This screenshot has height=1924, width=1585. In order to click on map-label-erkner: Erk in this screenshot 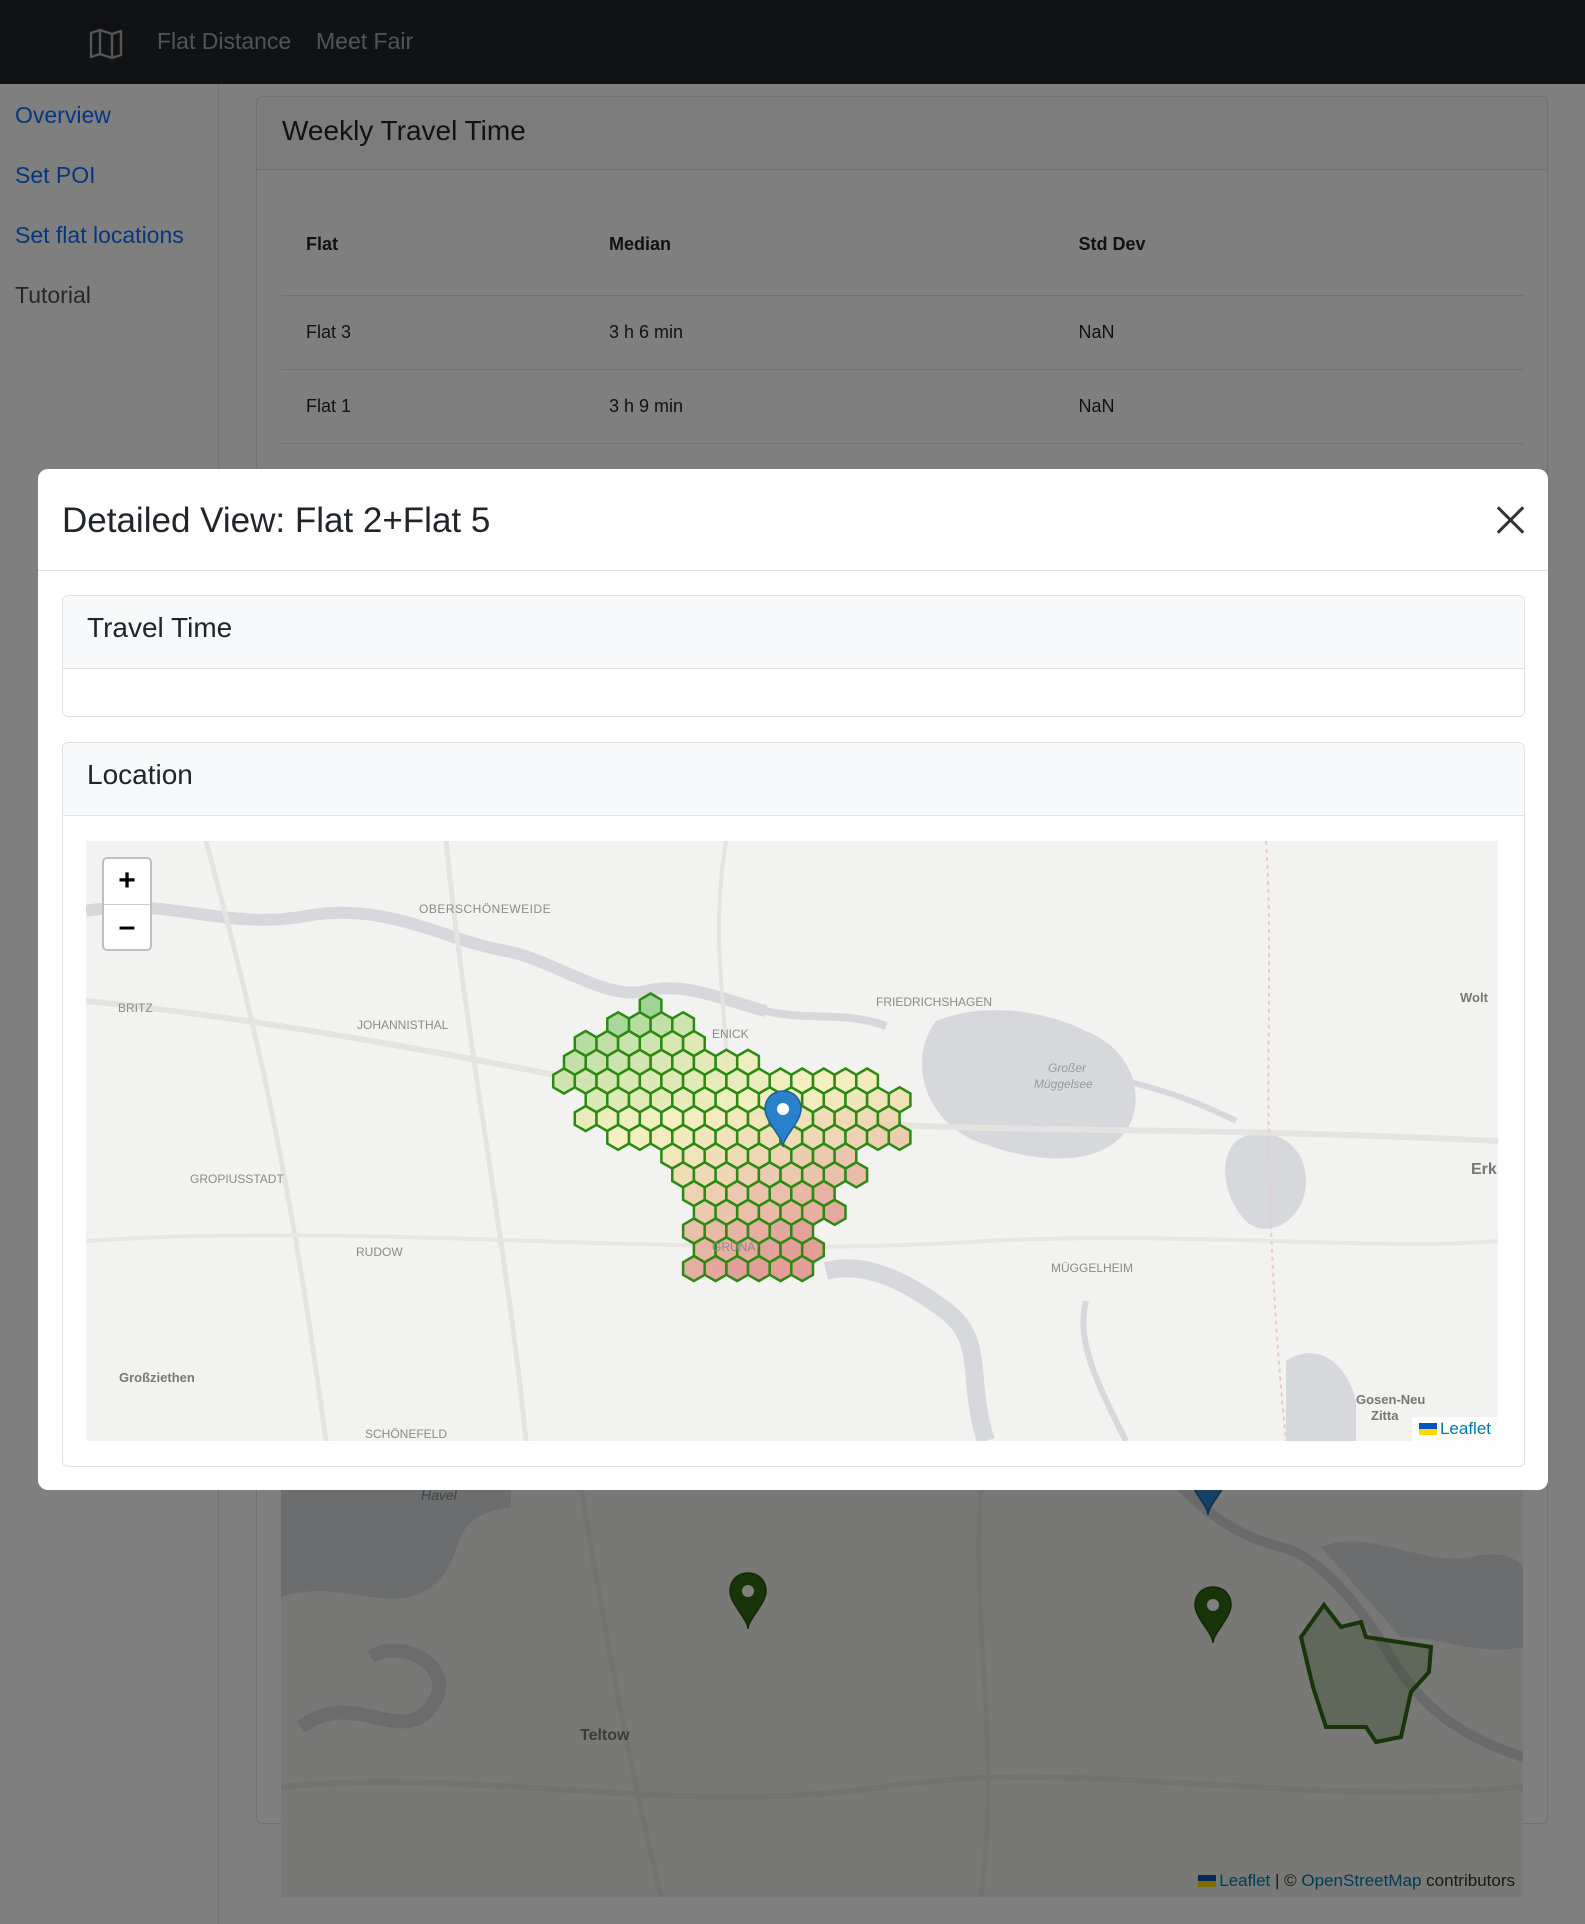, I will do `click(1484, 1169)`.